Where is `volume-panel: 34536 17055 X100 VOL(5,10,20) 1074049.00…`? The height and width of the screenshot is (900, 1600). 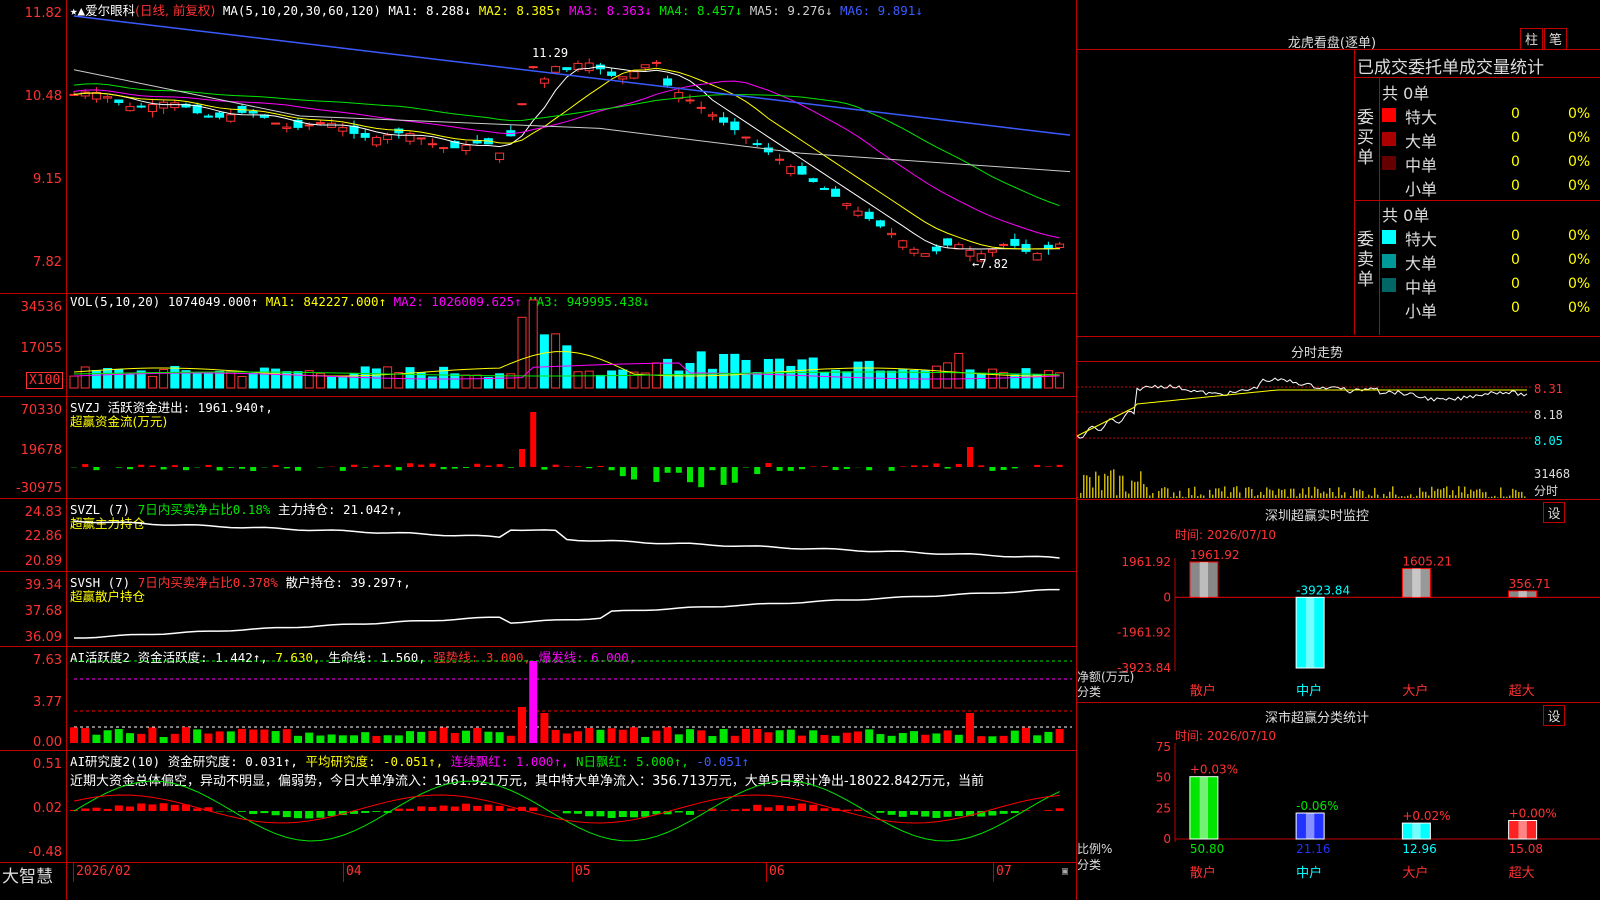
volume-panel: 34536 17055 X100 VOL(5,10,20) 1074049.00… is located at coordinates (538, 345).